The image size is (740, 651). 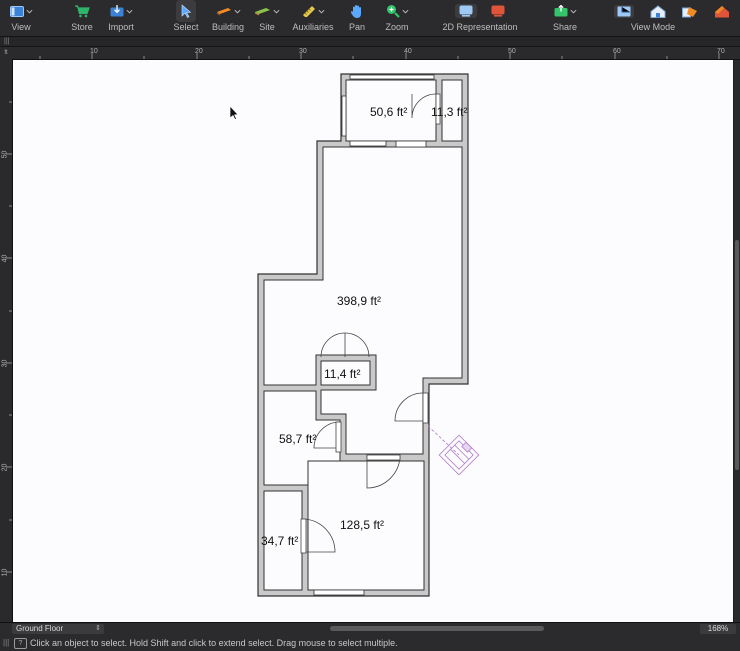 I want to click on share-label: Share, so click(x=565, y=27).